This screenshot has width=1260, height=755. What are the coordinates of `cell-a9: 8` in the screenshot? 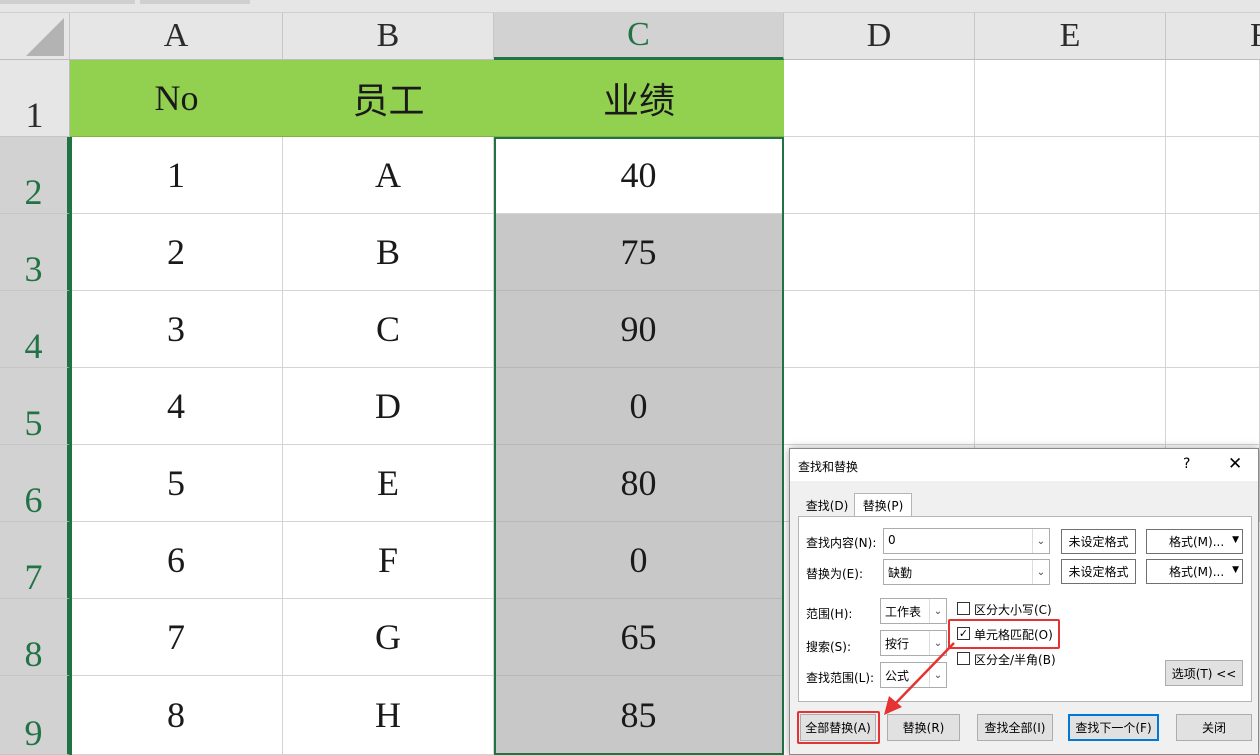 It's located at (176, 715).